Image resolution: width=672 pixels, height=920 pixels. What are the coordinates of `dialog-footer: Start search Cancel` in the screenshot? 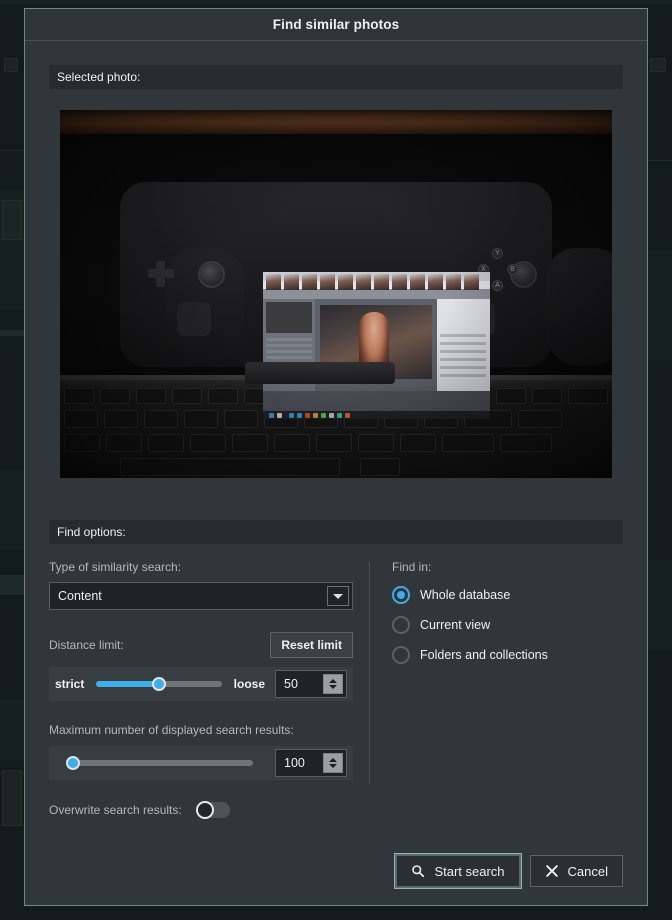 It's located at (336, 879).